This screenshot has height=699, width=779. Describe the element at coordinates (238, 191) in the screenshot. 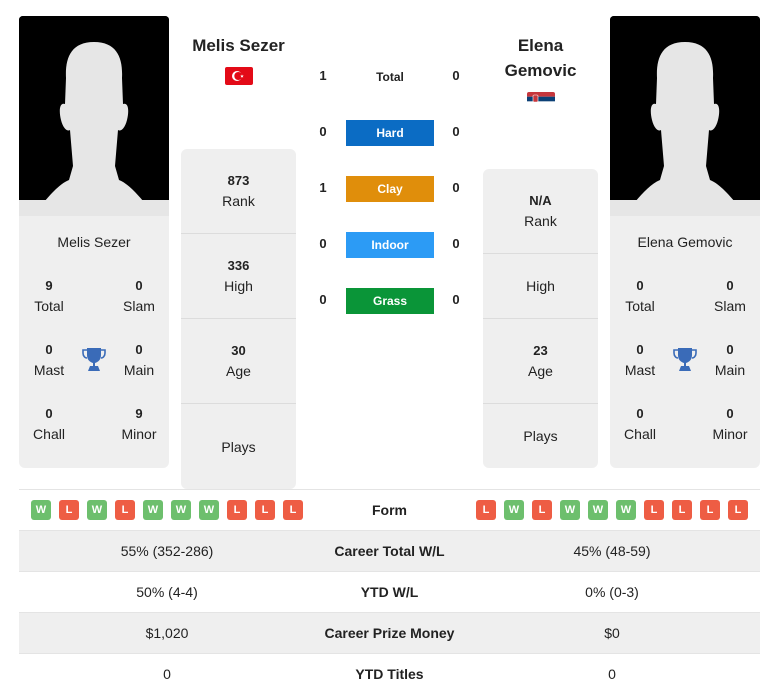

I see `player1-rank: 873 Rank` at that location.